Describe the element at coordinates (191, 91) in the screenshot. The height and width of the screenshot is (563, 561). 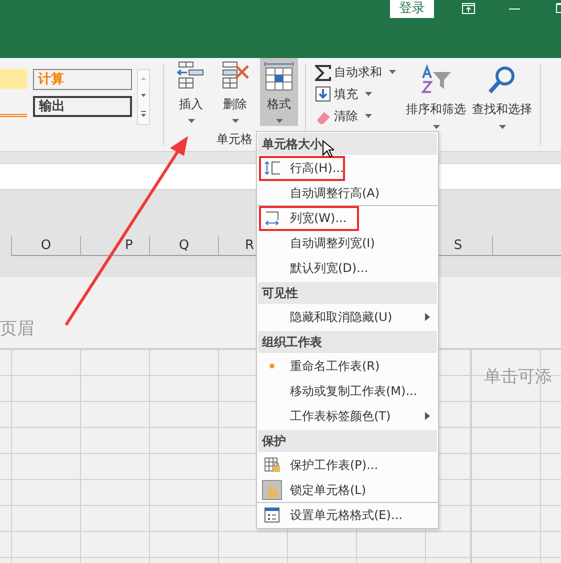
I see `ribbon-button: 插入` at that location.